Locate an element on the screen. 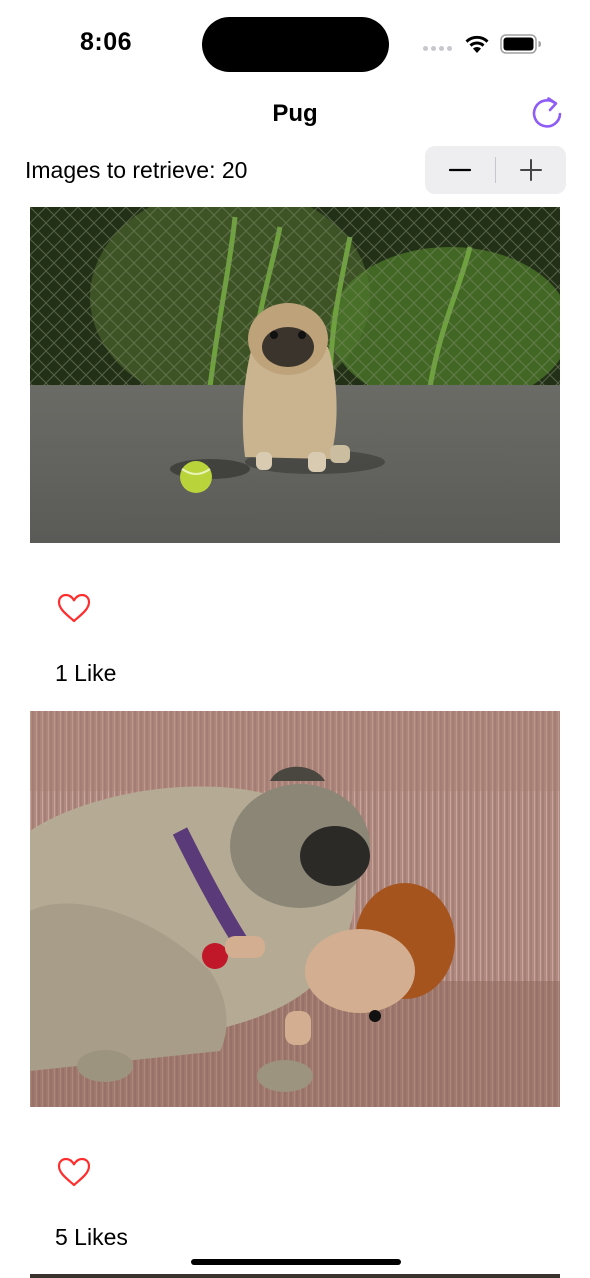 The image size is (590, 1278). decrement-button is located at coordinates (460, 170).